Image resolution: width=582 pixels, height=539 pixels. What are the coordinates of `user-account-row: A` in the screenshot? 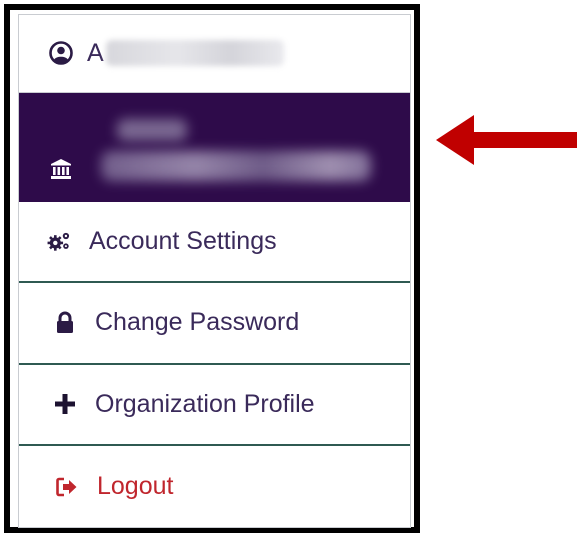 It's located at (214, 54).